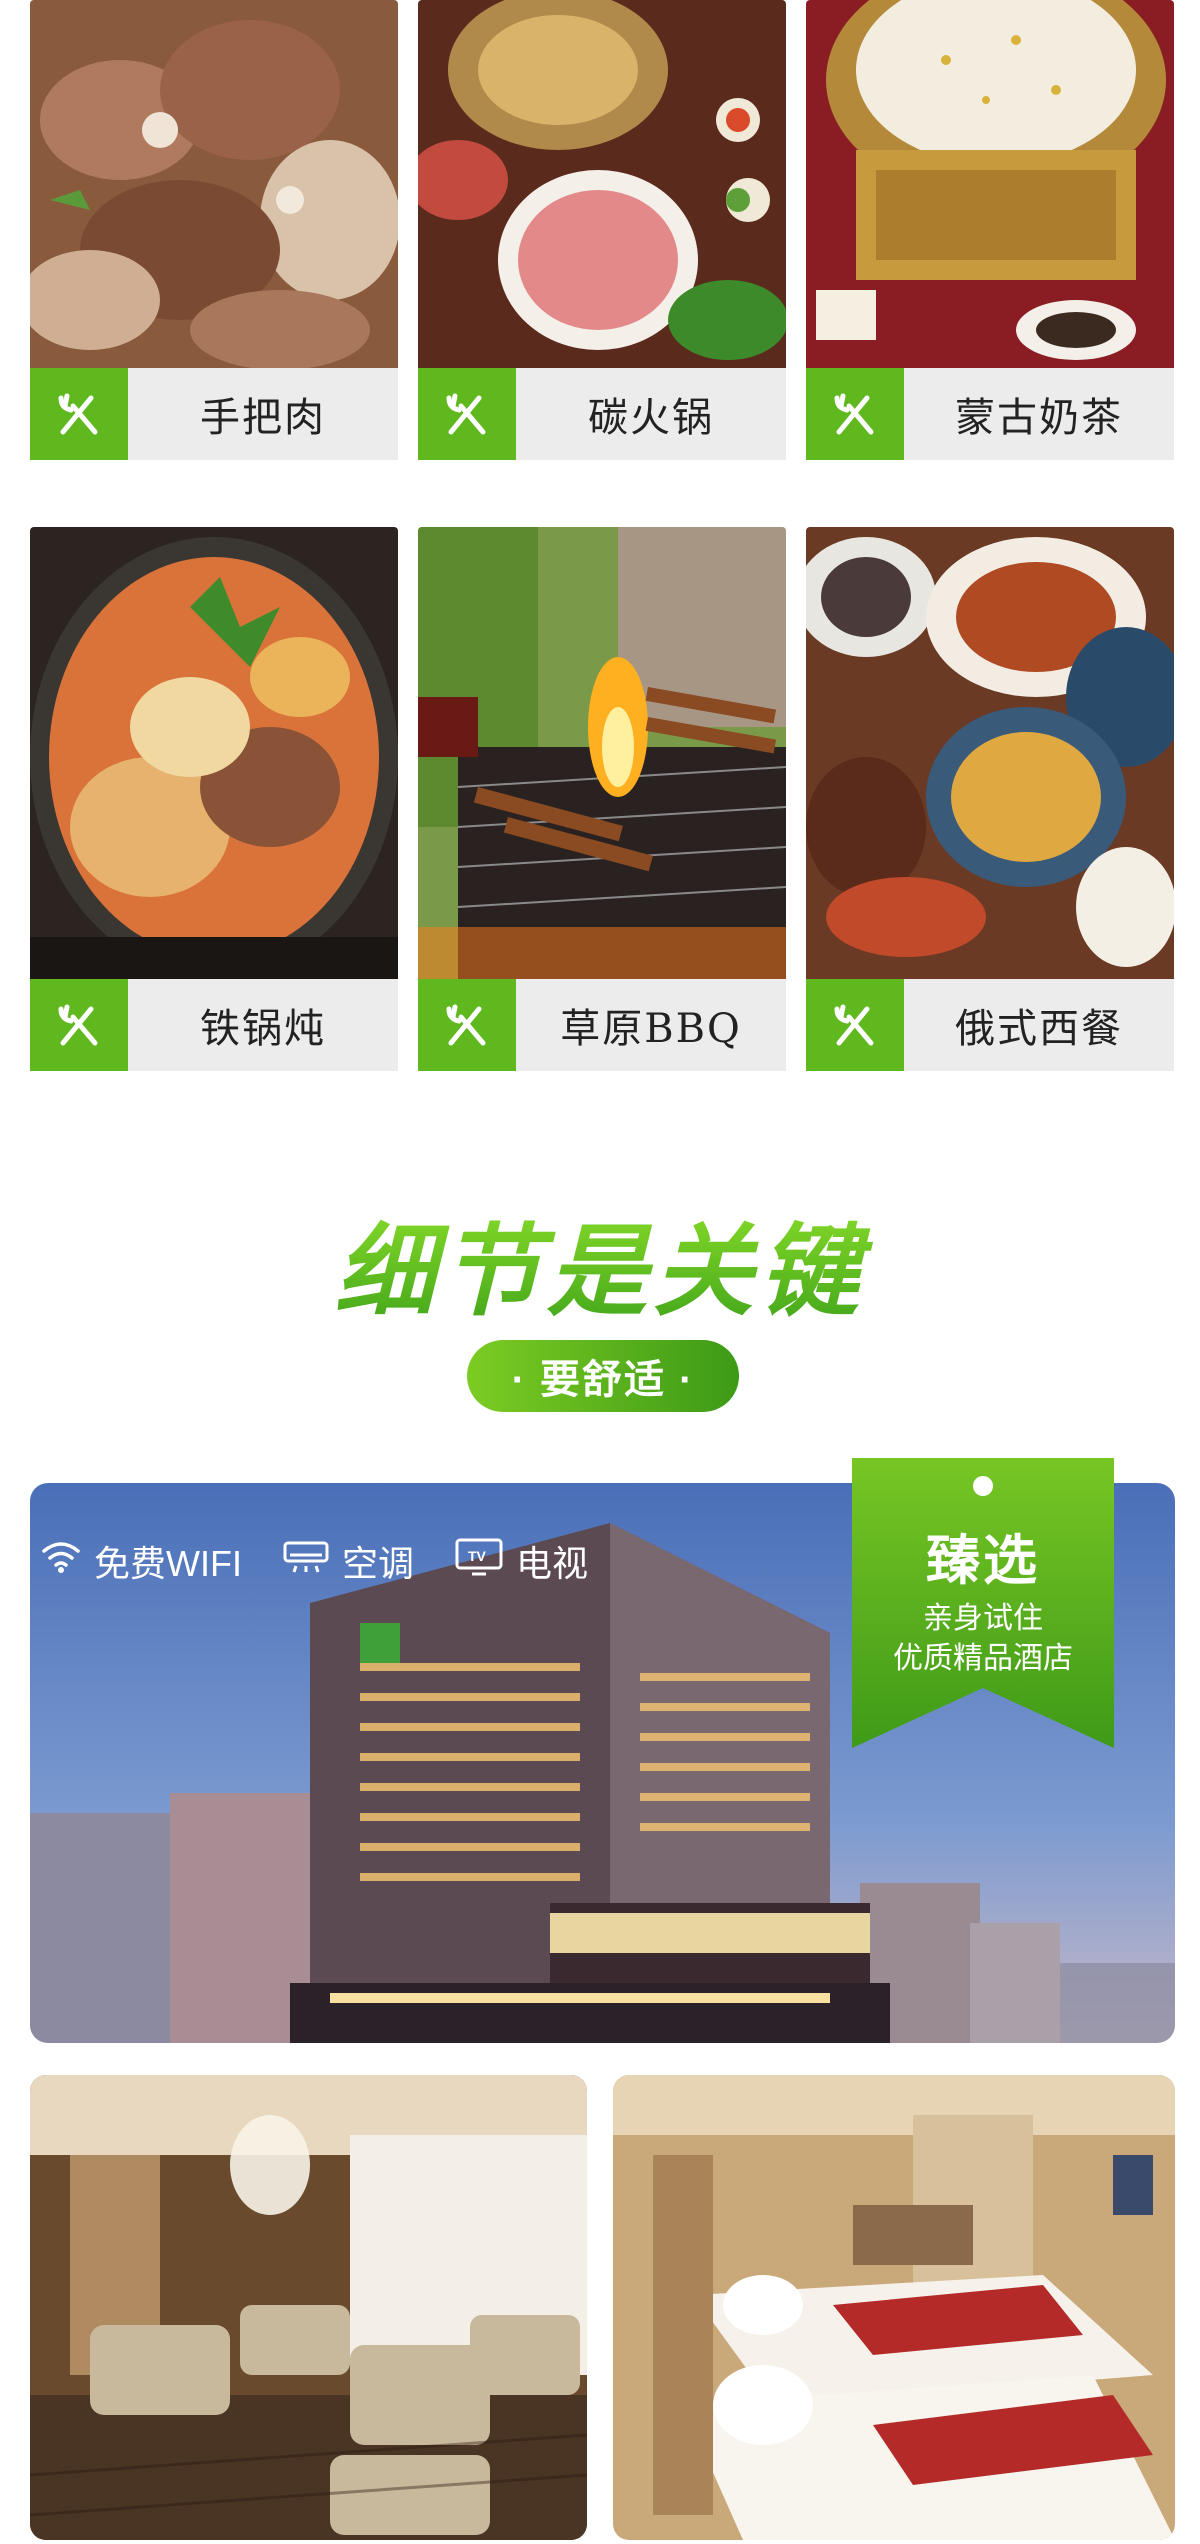 Image resolution: width=1200 pixels, height=2544 pixels. I want to click on dish-label-bar: 碳火锅, so click(602, 414).